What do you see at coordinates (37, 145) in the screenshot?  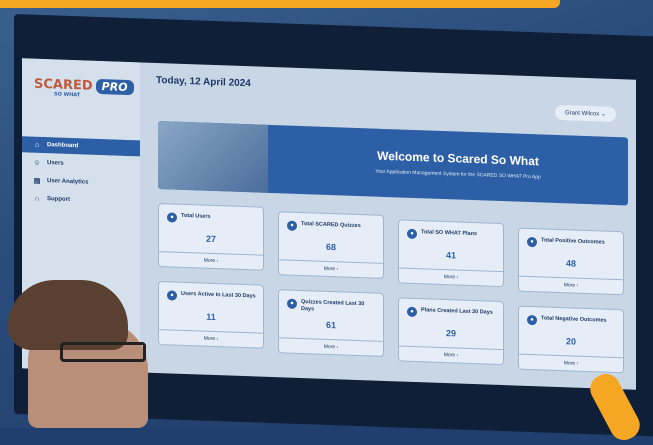 I see `home-icon: ⌂` at bounding box center [37, 145].